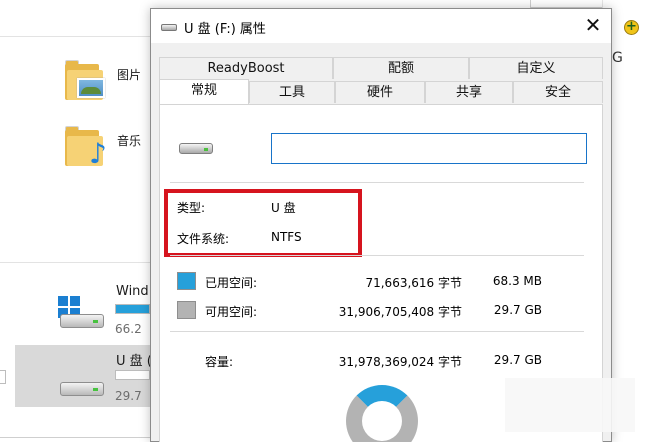 This screenshot has width=645, height=442. Describe the element at coordinates (231, 312) in the screenshot. I see `free-space-label: 可用空间:` at that location.